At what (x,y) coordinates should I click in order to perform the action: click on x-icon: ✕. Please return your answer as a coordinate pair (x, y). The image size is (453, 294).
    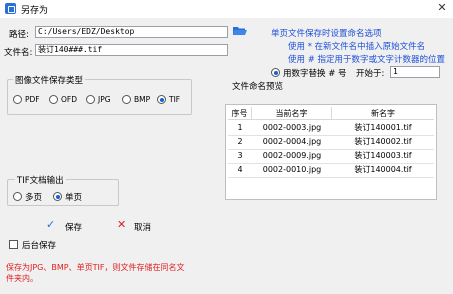
    Looking at the image, I should click on (122, 224).